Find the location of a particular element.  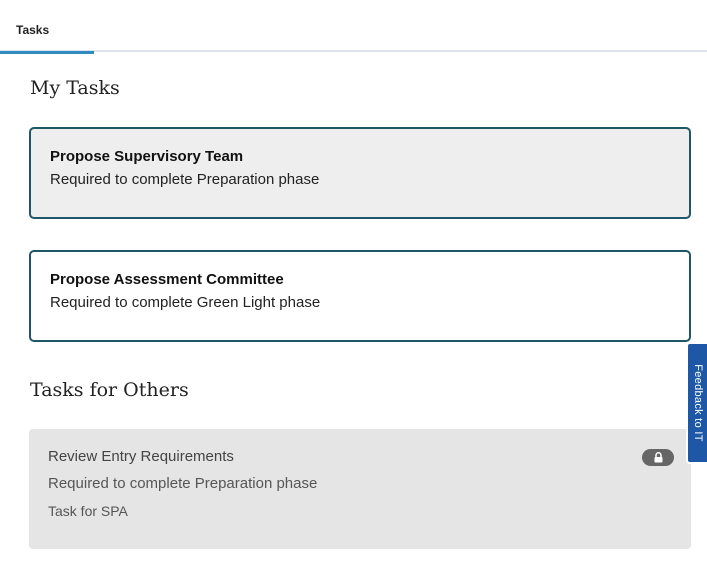

task-assignee: Task for SPA is located at coordinates (88, 511).